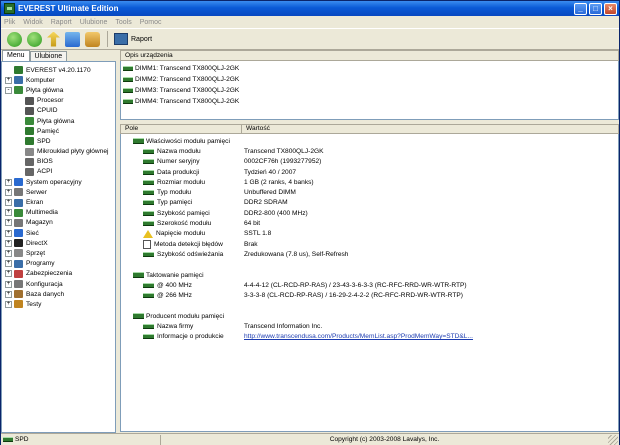 The height and width of the screenshot is (445, 620). Describe the element at coordinates (92, 39) in the screenshot. I see `users-icon` at that location.